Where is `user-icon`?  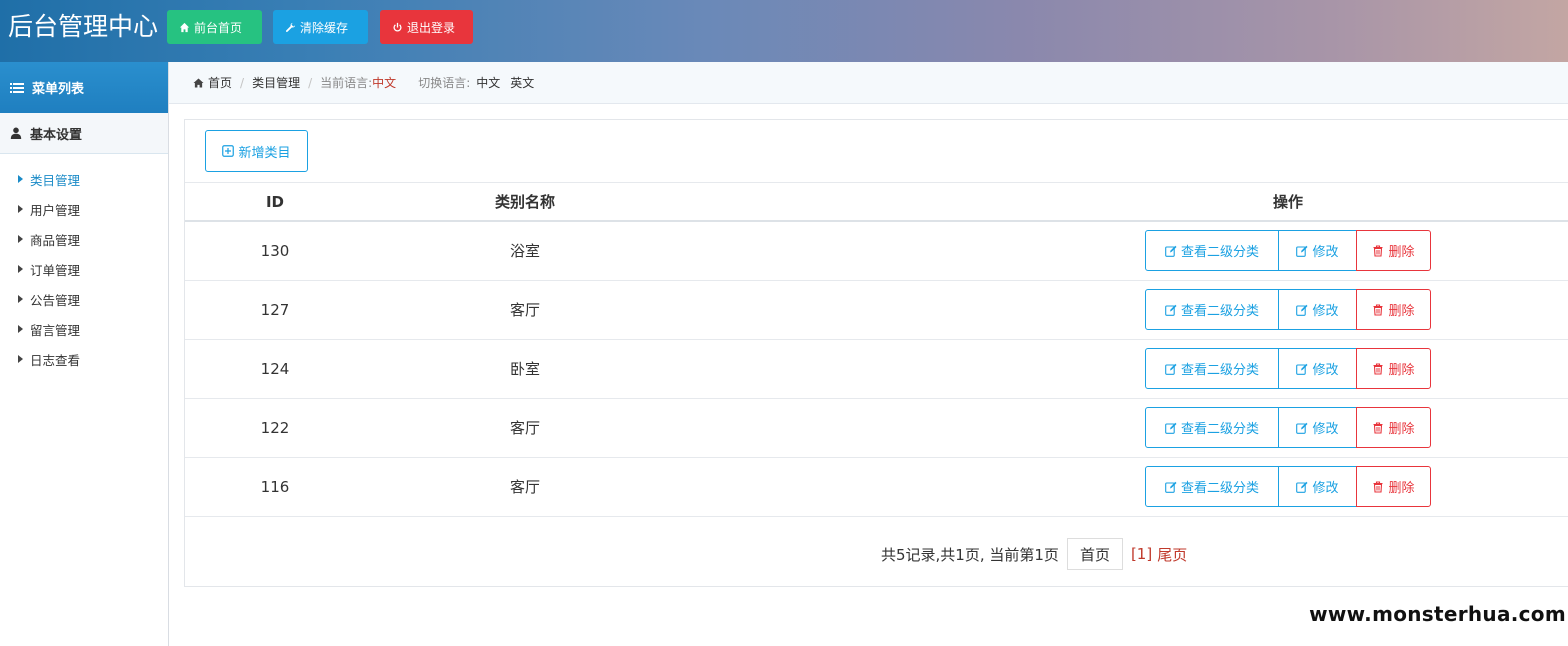 user-icon is located at coordinates (16, 133).